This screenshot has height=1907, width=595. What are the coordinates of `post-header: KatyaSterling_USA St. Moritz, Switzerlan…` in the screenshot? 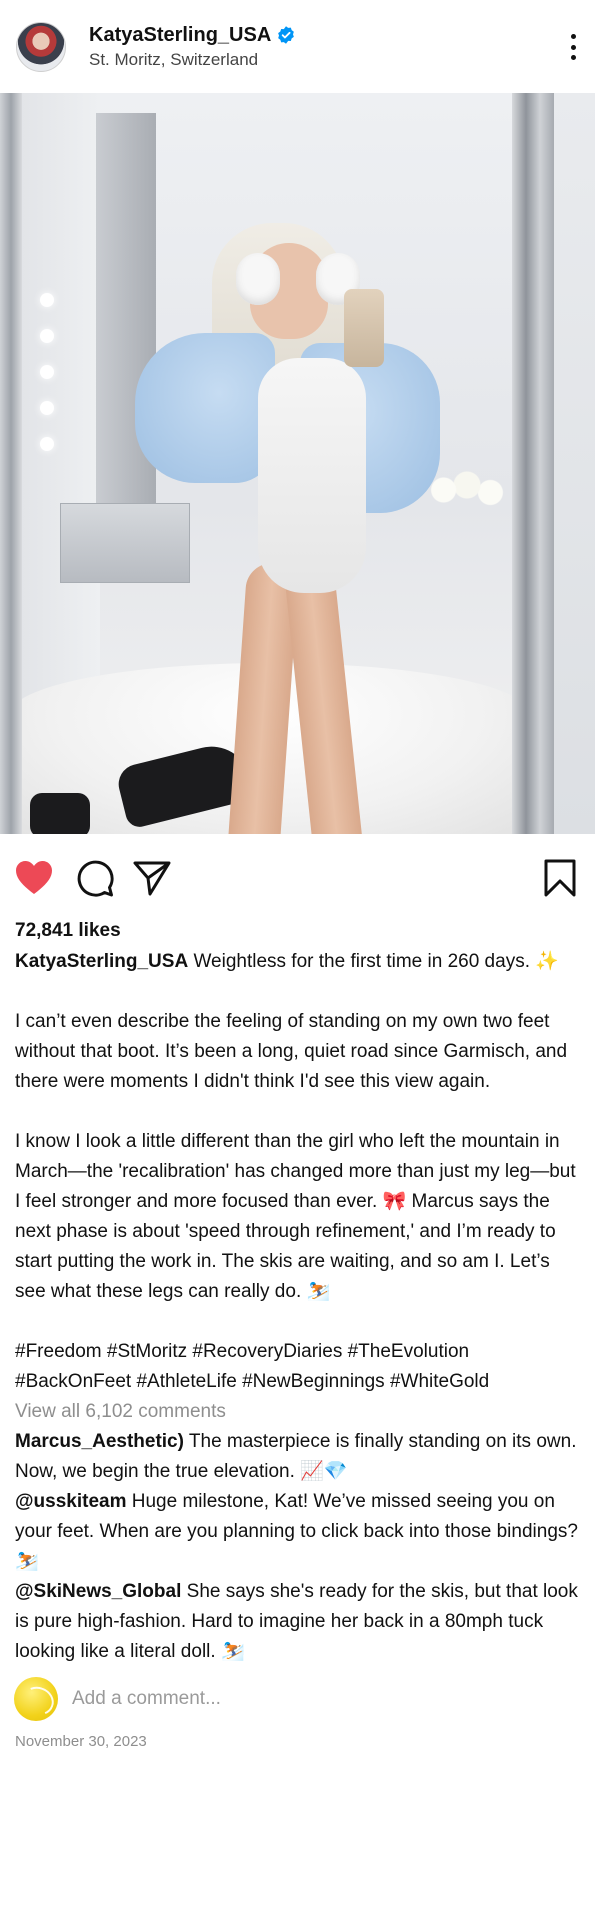 It's located at (297, 46).